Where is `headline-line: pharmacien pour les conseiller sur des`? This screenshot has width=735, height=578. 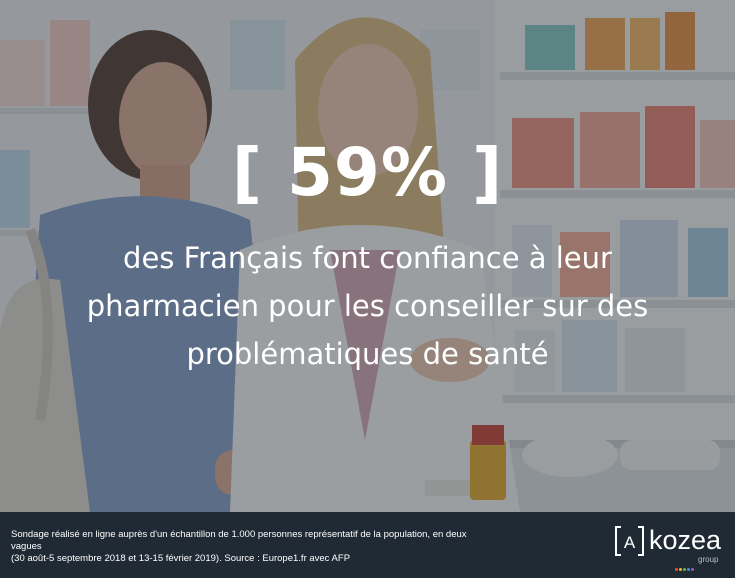 headline-line: pharmacien pour les conseiller sur des is located at coordinates (367, 306).